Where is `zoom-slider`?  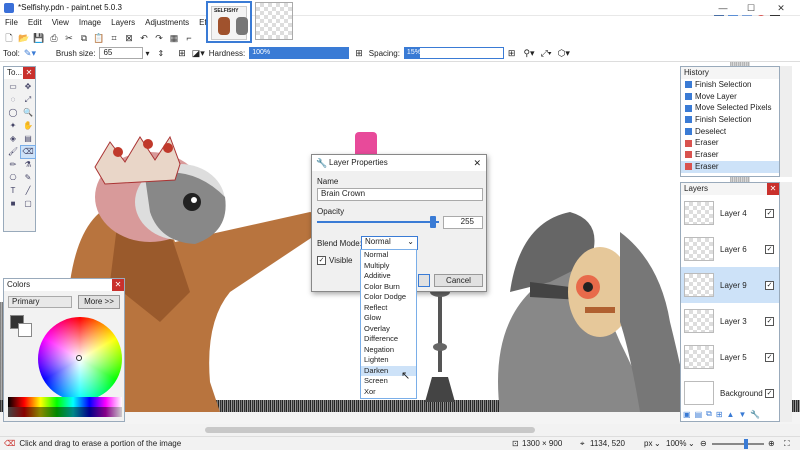
zoom-slider is located at coordinates (738, 444).